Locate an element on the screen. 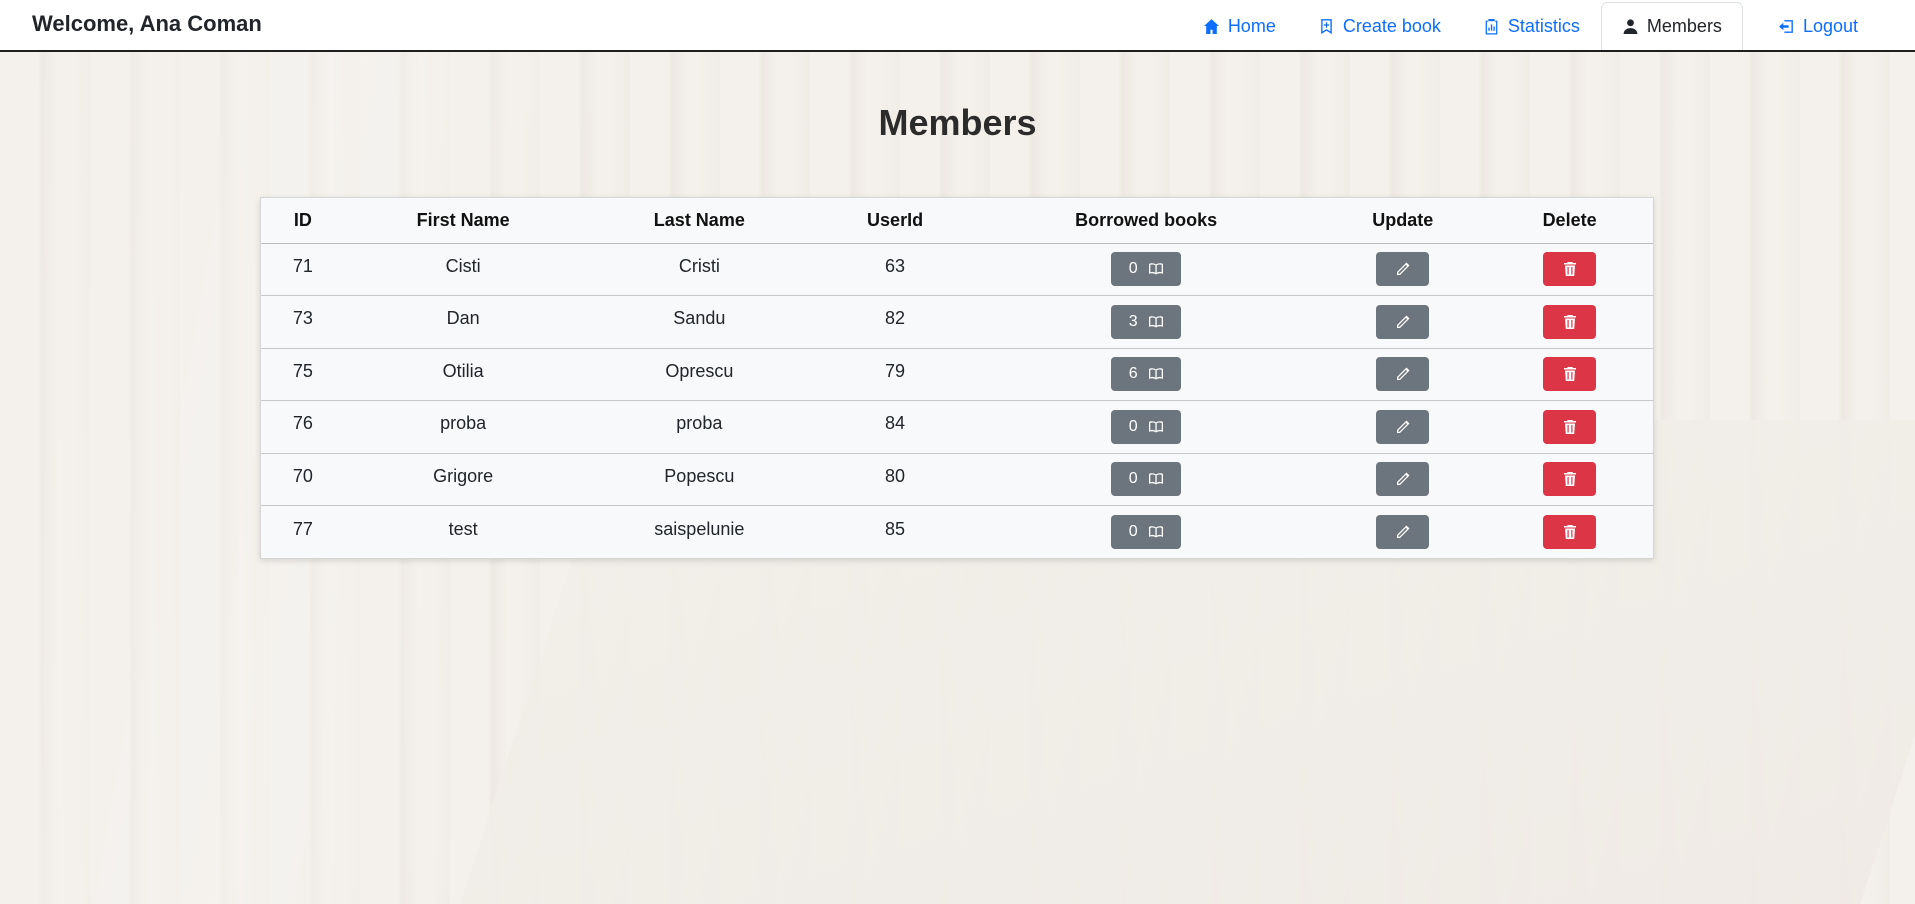 This screenshot has height=904, width=1915. cell-id: 75 is located at coordinates (303, 374).